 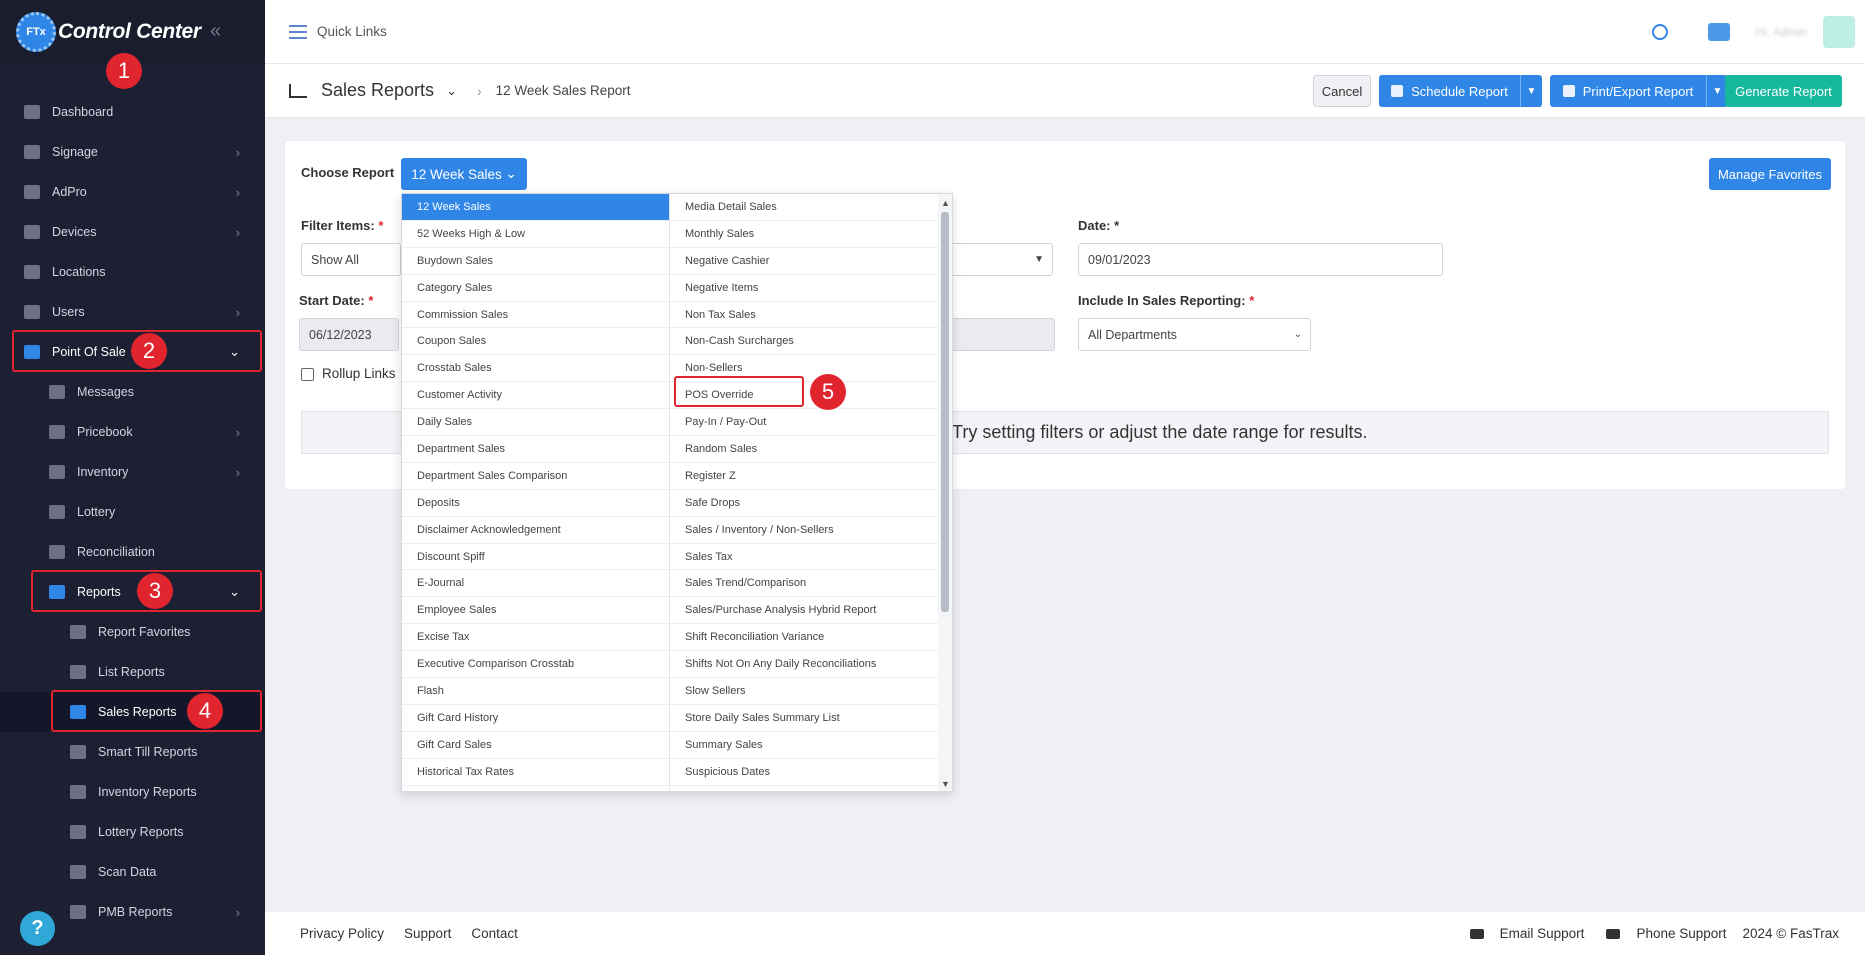 I want to click on sidebar-item-list-reports: List Reports, so click(x=132, y=672).